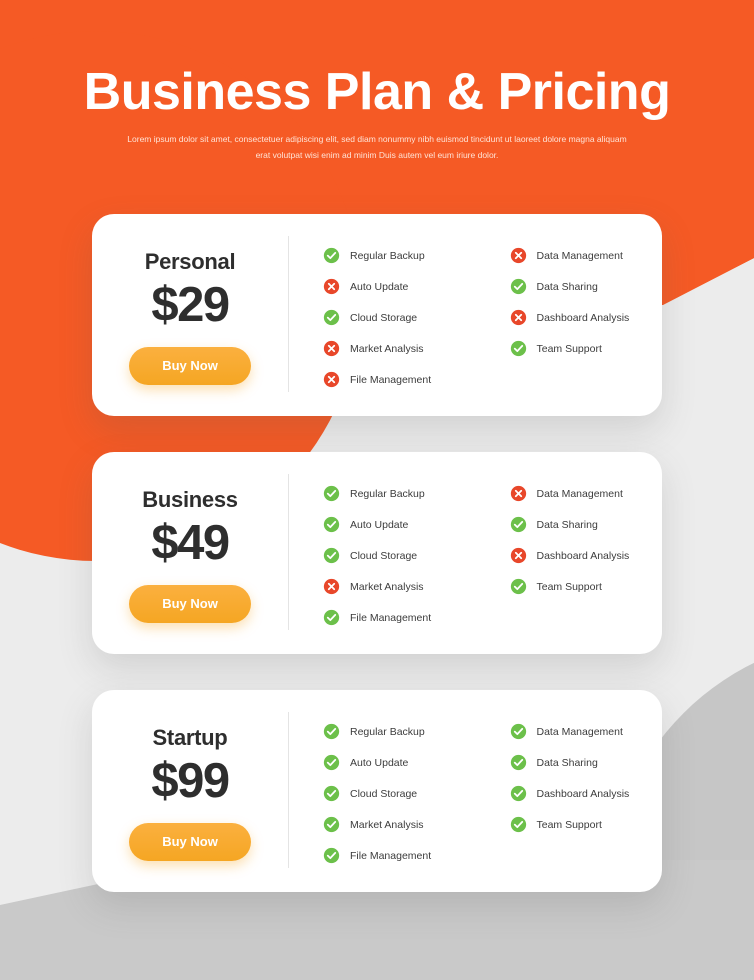 The image size is (754, 980). What do you see at coordinates (190, 261) in the screenshot?
I see `plan-name: Personal` at bounding box center [190, 261].